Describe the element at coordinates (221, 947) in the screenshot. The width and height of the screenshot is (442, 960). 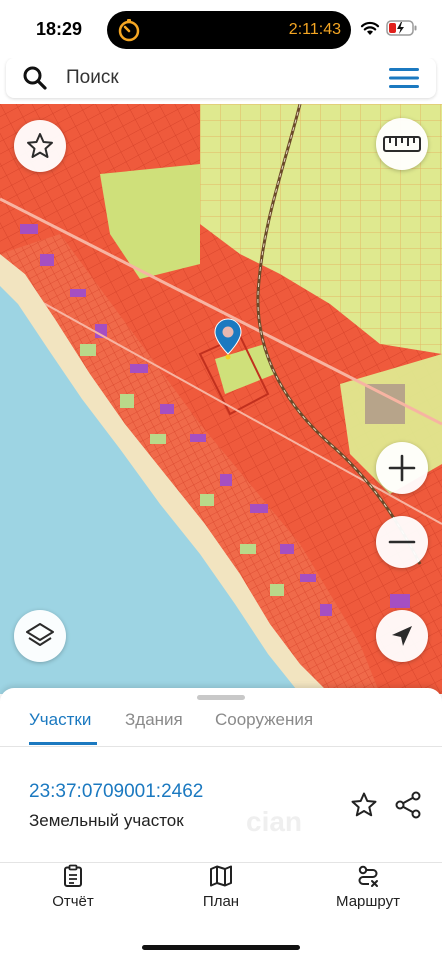
I see `home-indicator` at that location.